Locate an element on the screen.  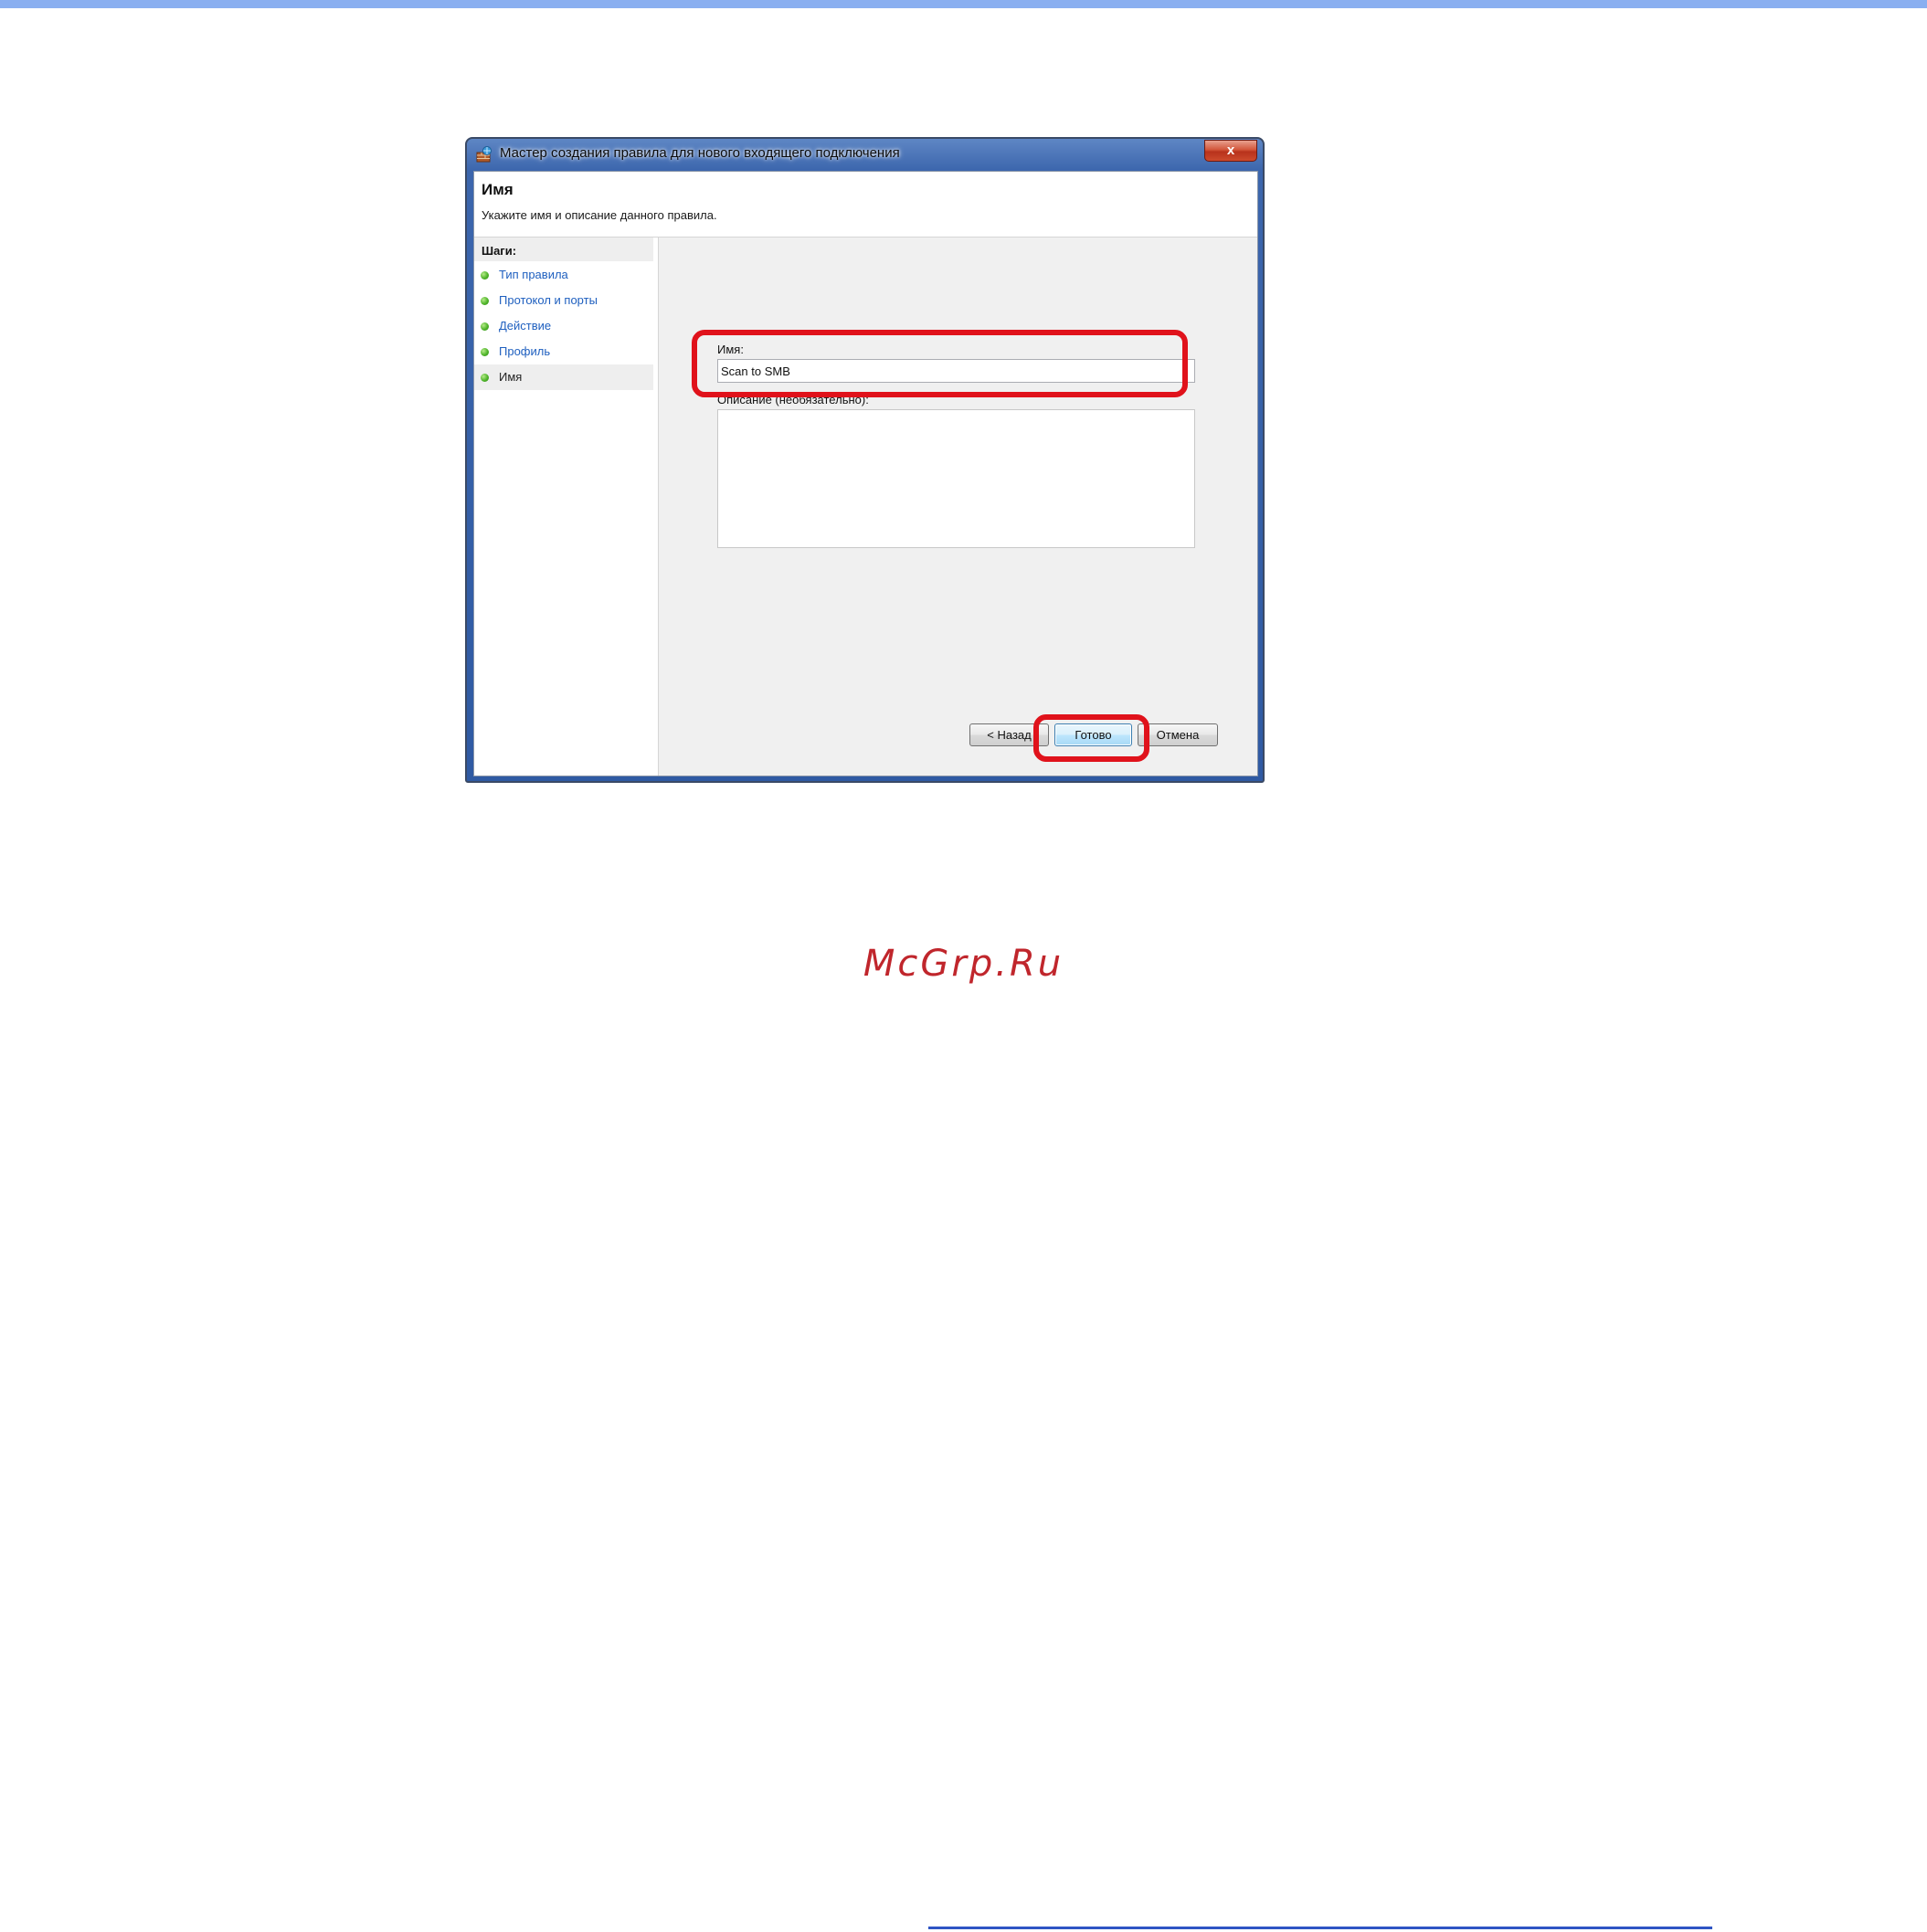
step-name-current: Имя is located at coordinates (563, 377).